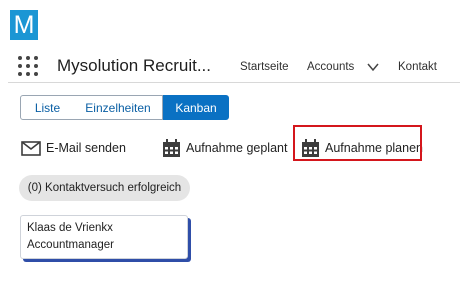 The height and width of the screenshot is (305, 466). What do you see at coordinates (24, 25) in the screenshot?
I see `app-logo: M` at bounding box center [24, 25].